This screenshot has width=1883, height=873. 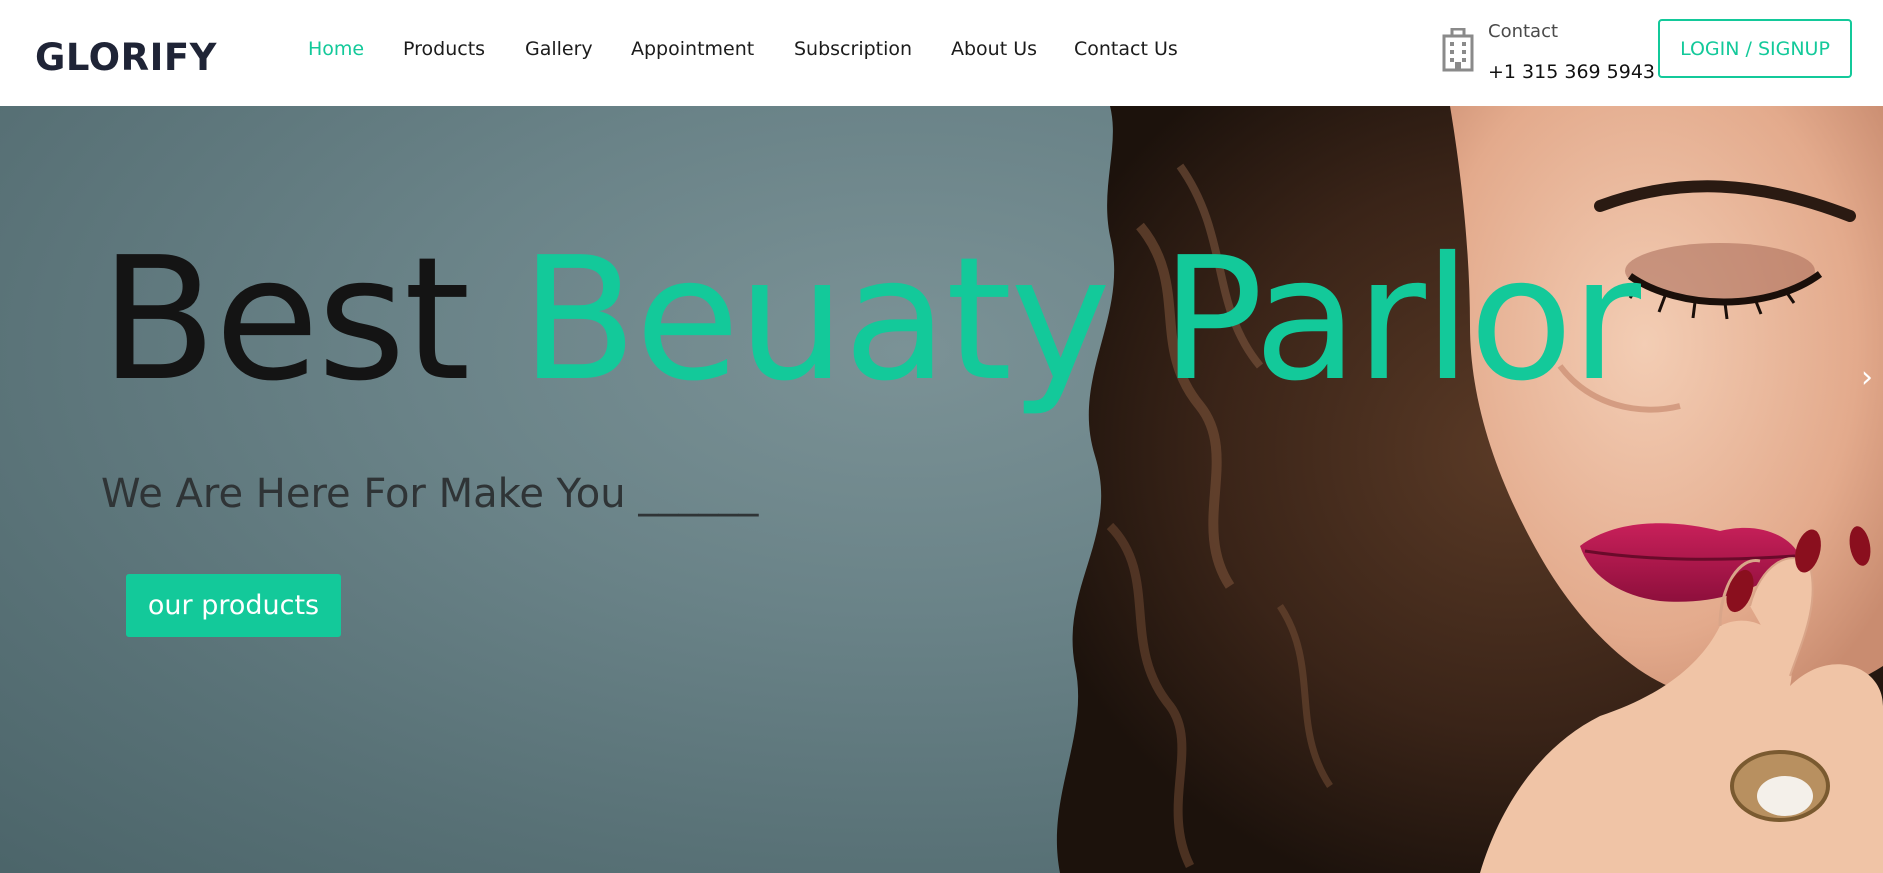 What do you see at coordinates (853, 49) in the screenshot?
I see `nav-item-subscription: Subscription` at bounding box center [853, 49].